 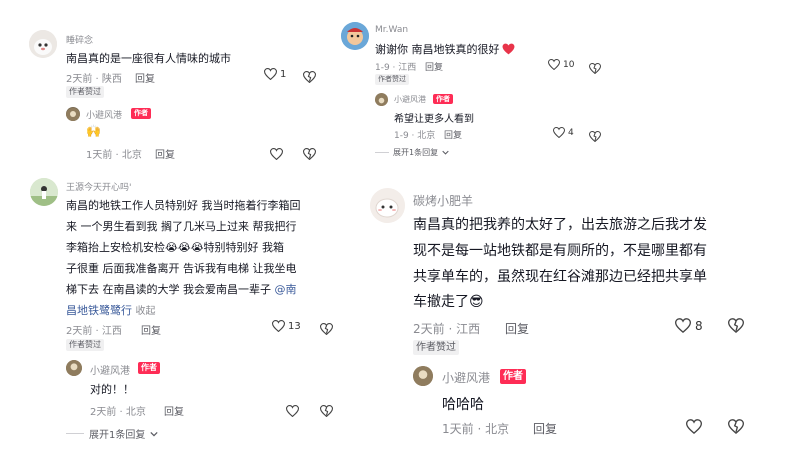 I want to click on comment-text-line: 李箱抬上安检机安检😭😭😭特别特别好 我箱, so click(x=175, y=247).